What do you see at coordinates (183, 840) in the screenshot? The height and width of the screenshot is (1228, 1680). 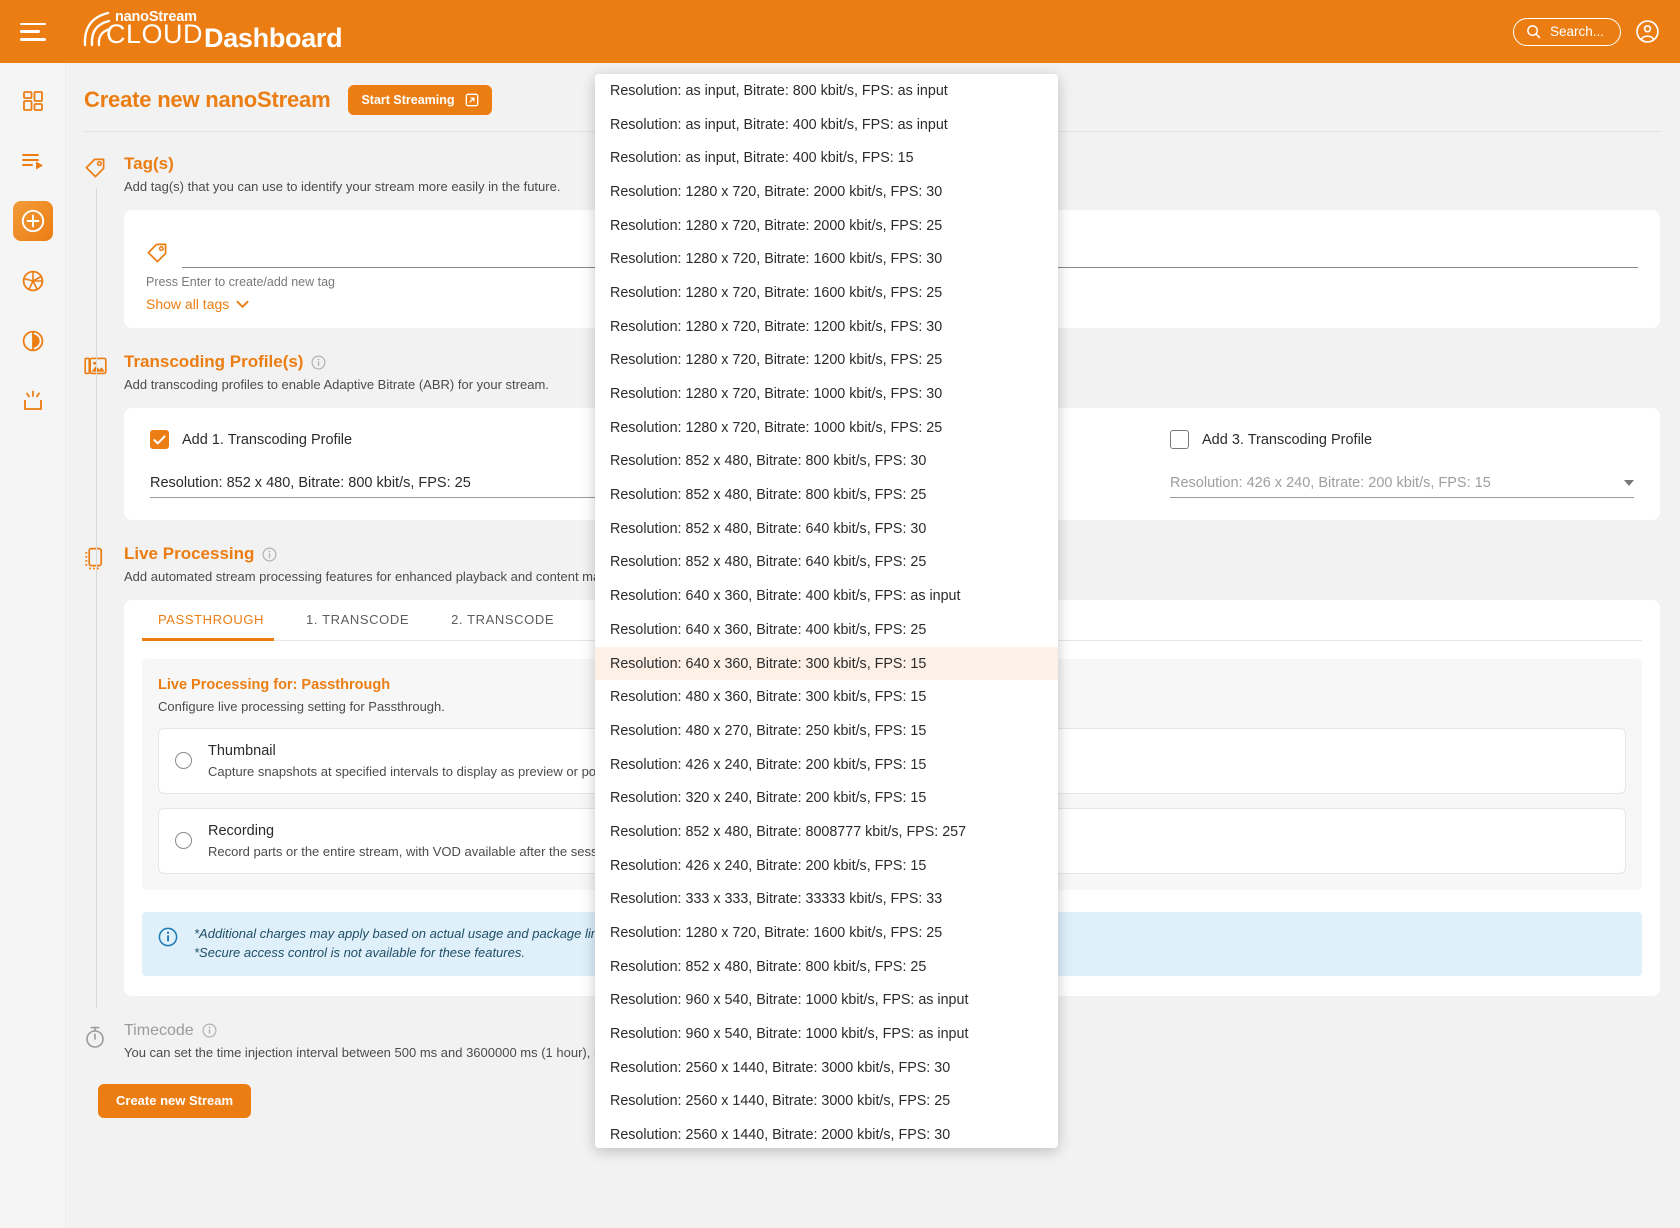 I see `recording-radio` at bounding box center [183, 840].